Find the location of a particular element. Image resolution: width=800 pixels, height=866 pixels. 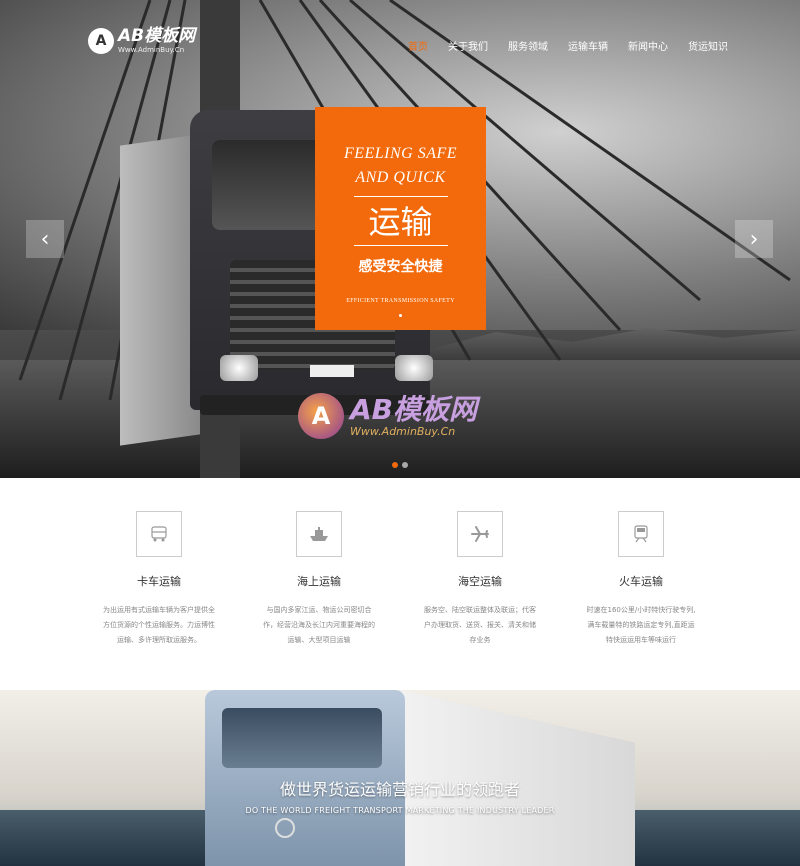

caption-dot is located at coordinates (400, 315).